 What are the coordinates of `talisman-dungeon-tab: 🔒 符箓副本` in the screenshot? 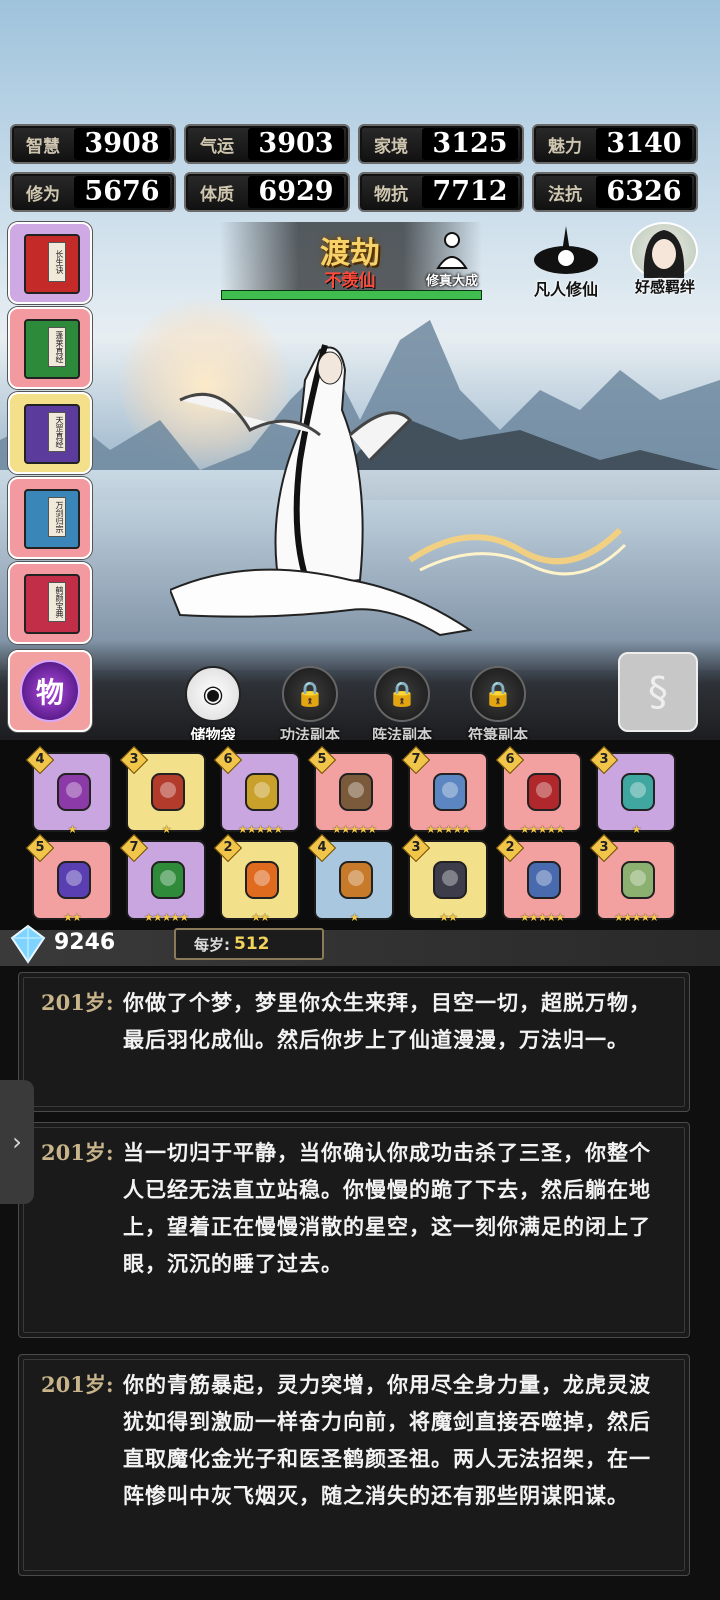 It's located at (498, 706).